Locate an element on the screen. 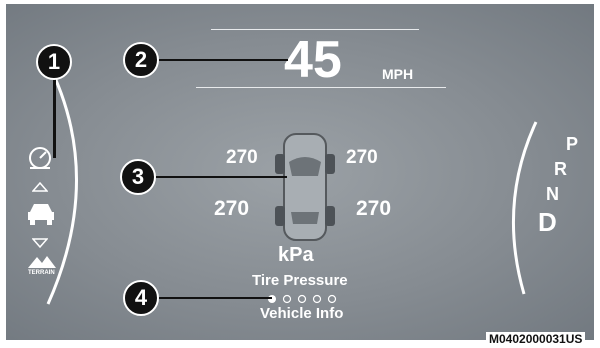  menu-subtitle: Vehicle Info is located at coordinates (302, 313).